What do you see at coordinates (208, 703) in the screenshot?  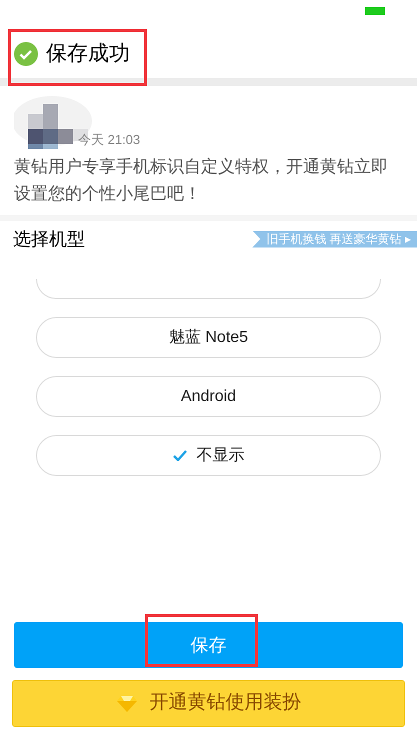 I see `vip-button: 开通黄钻使用装扮` at bounding box center [208, 703].